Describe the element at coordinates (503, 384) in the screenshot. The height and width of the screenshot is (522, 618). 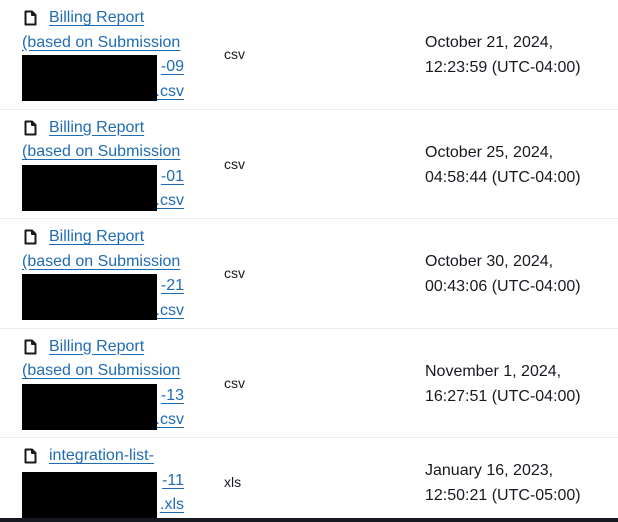
I see `file-date: November 1, 2024, 16:27:51 (UTC-04:00)` at that location.